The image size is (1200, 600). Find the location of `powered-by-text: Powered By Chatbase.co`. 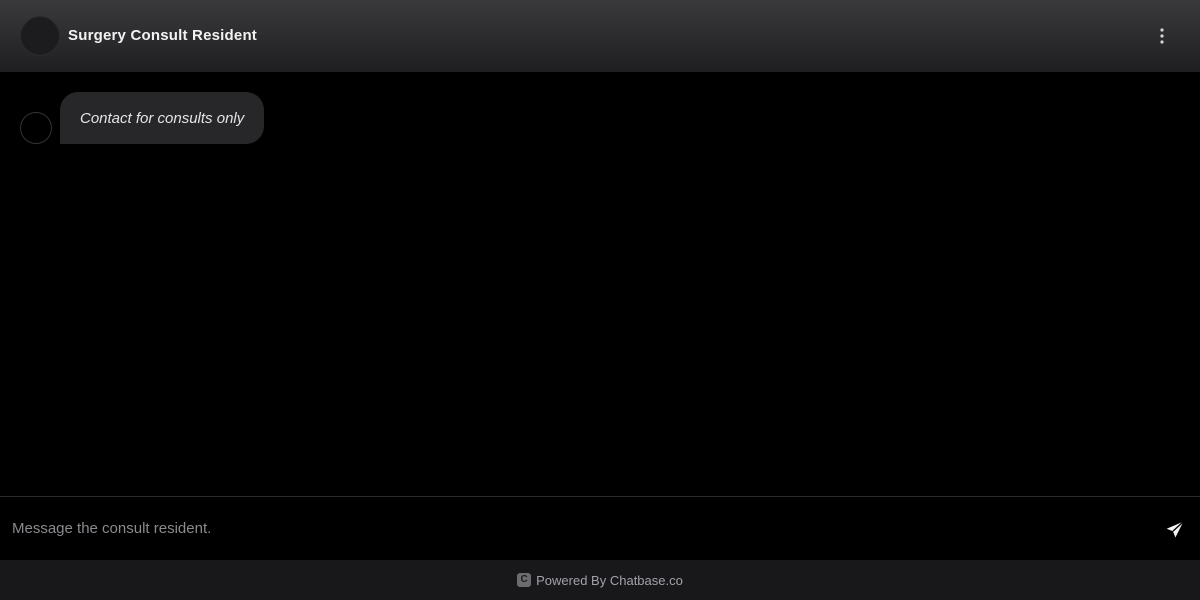

powered-by-text: Powered By Chatbase.co is located at coordinates (609, 580).